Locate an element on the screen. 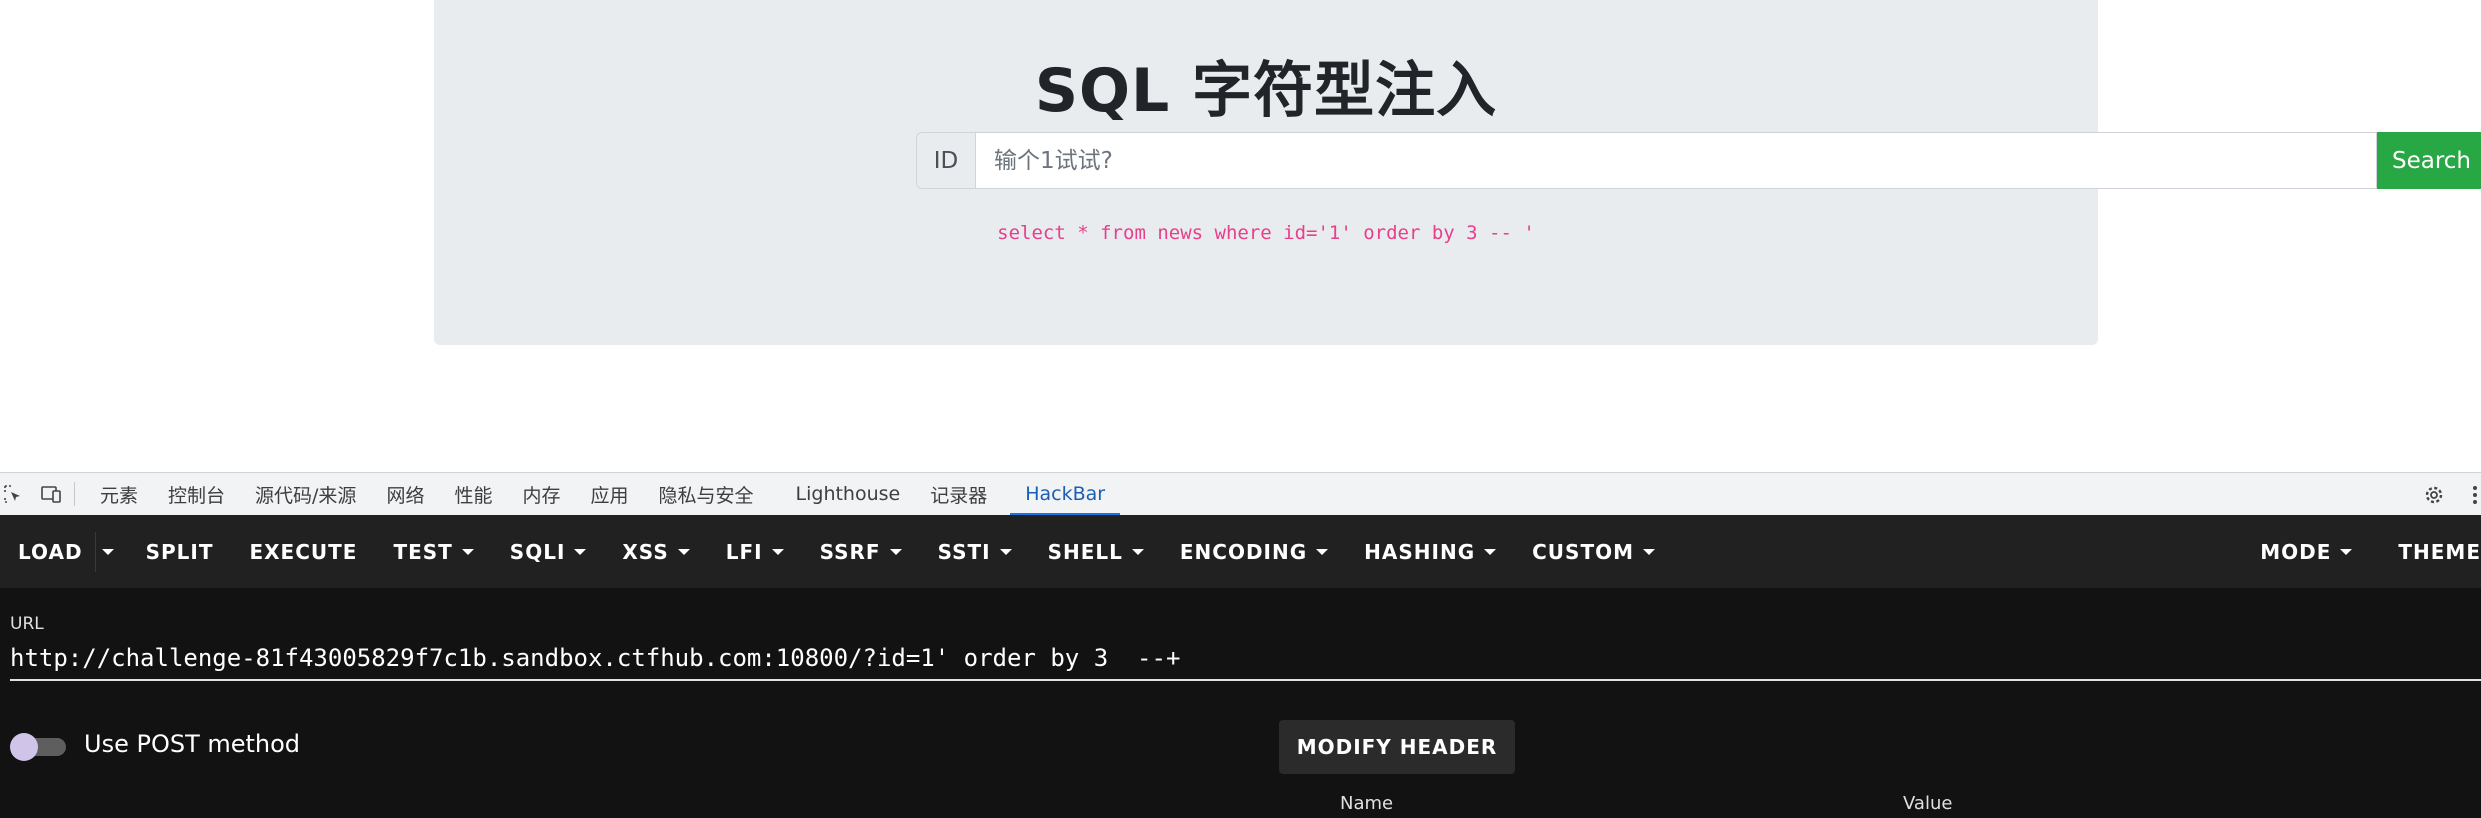  ssti-menu: SSTI is located at coordinates (975, 551).